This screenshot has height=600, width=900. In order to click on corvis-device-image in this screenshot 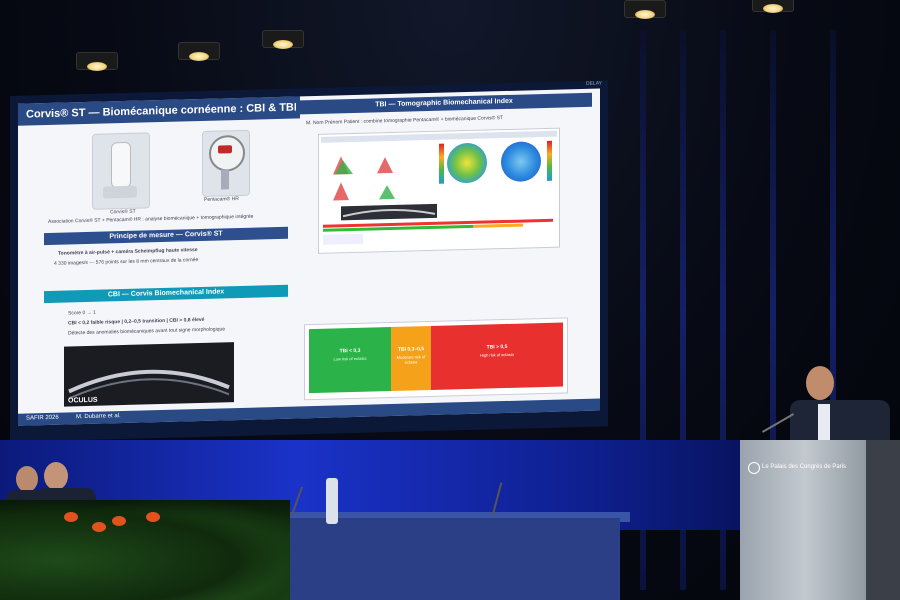, I will do `click(121, 171)`.